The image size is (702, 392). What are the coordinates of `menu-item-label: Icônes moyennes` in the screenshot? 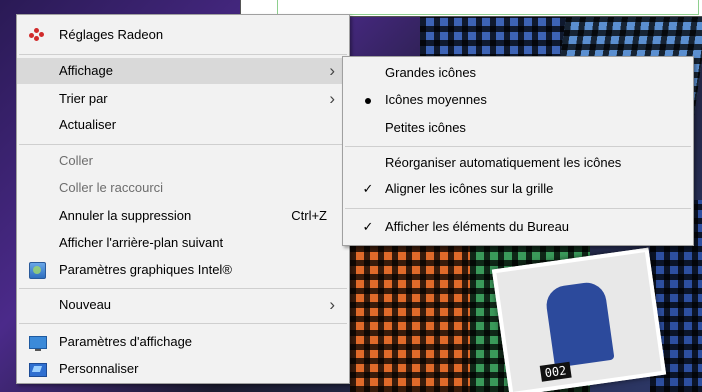 It's located at (436, 99).